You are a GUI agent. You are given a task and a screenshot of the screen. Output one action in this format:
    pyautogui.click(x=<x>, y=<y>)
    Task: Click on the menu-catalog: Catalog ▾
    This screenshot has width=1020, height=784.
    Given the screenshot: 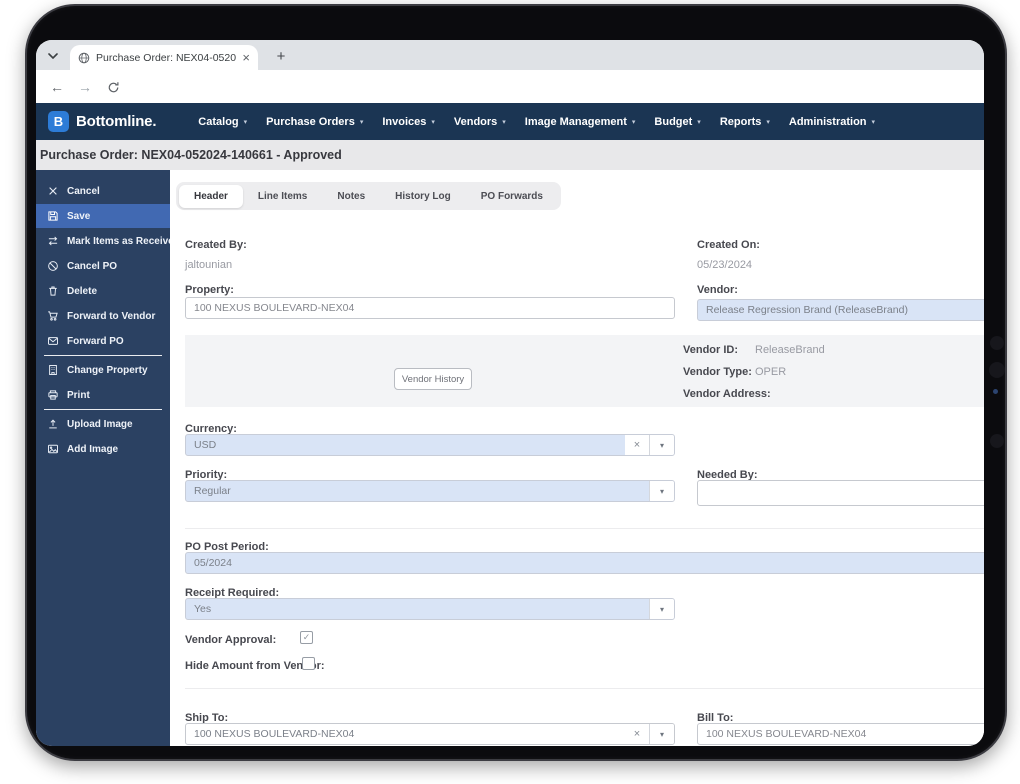 What is the action you would take?
    pyautogui.click(x=222, y=122)
    